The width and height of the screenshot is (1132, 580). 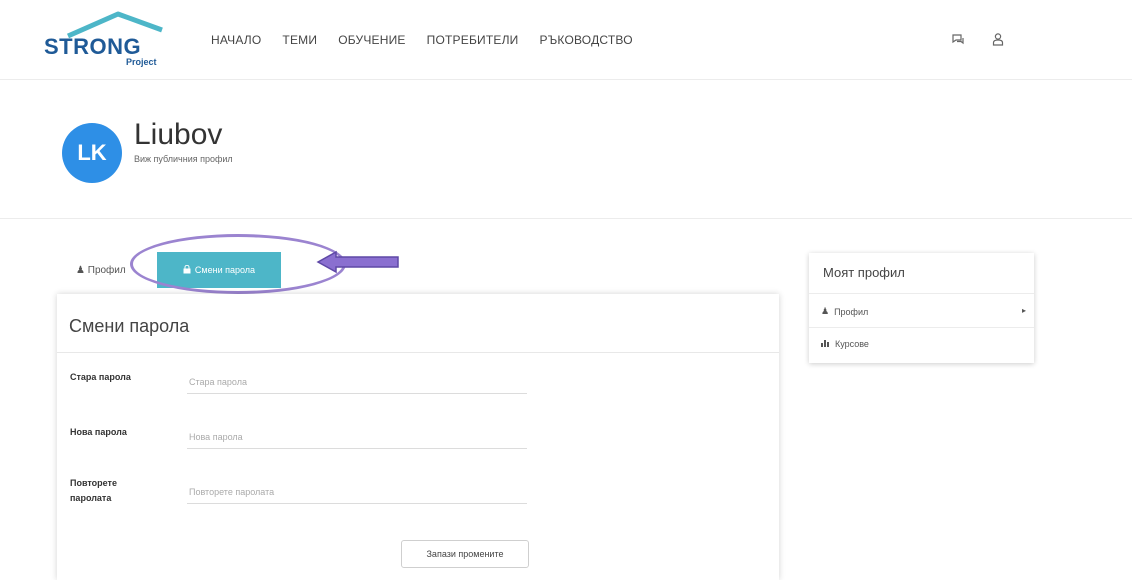 I want to click on card-title: Смени парола, so click(x=129, y=326).